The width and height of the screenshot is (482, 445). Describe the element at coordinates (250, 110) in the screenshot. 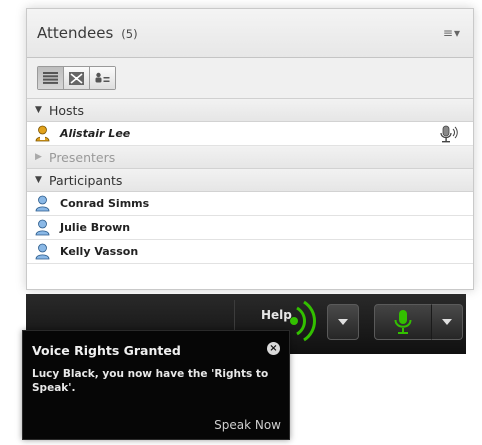

I see `group-hosts: ▼ Hosts` at that location.